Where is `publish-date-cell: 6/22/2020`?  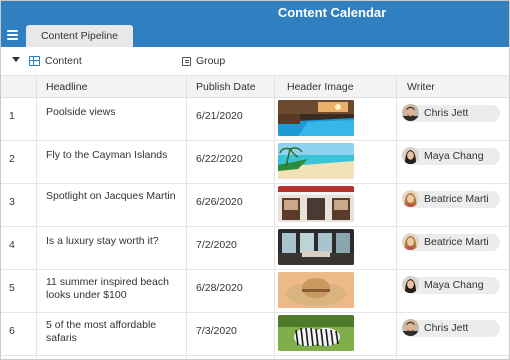 publish-date-cell: 6/22/2020 is located at coordinates (219, 159).